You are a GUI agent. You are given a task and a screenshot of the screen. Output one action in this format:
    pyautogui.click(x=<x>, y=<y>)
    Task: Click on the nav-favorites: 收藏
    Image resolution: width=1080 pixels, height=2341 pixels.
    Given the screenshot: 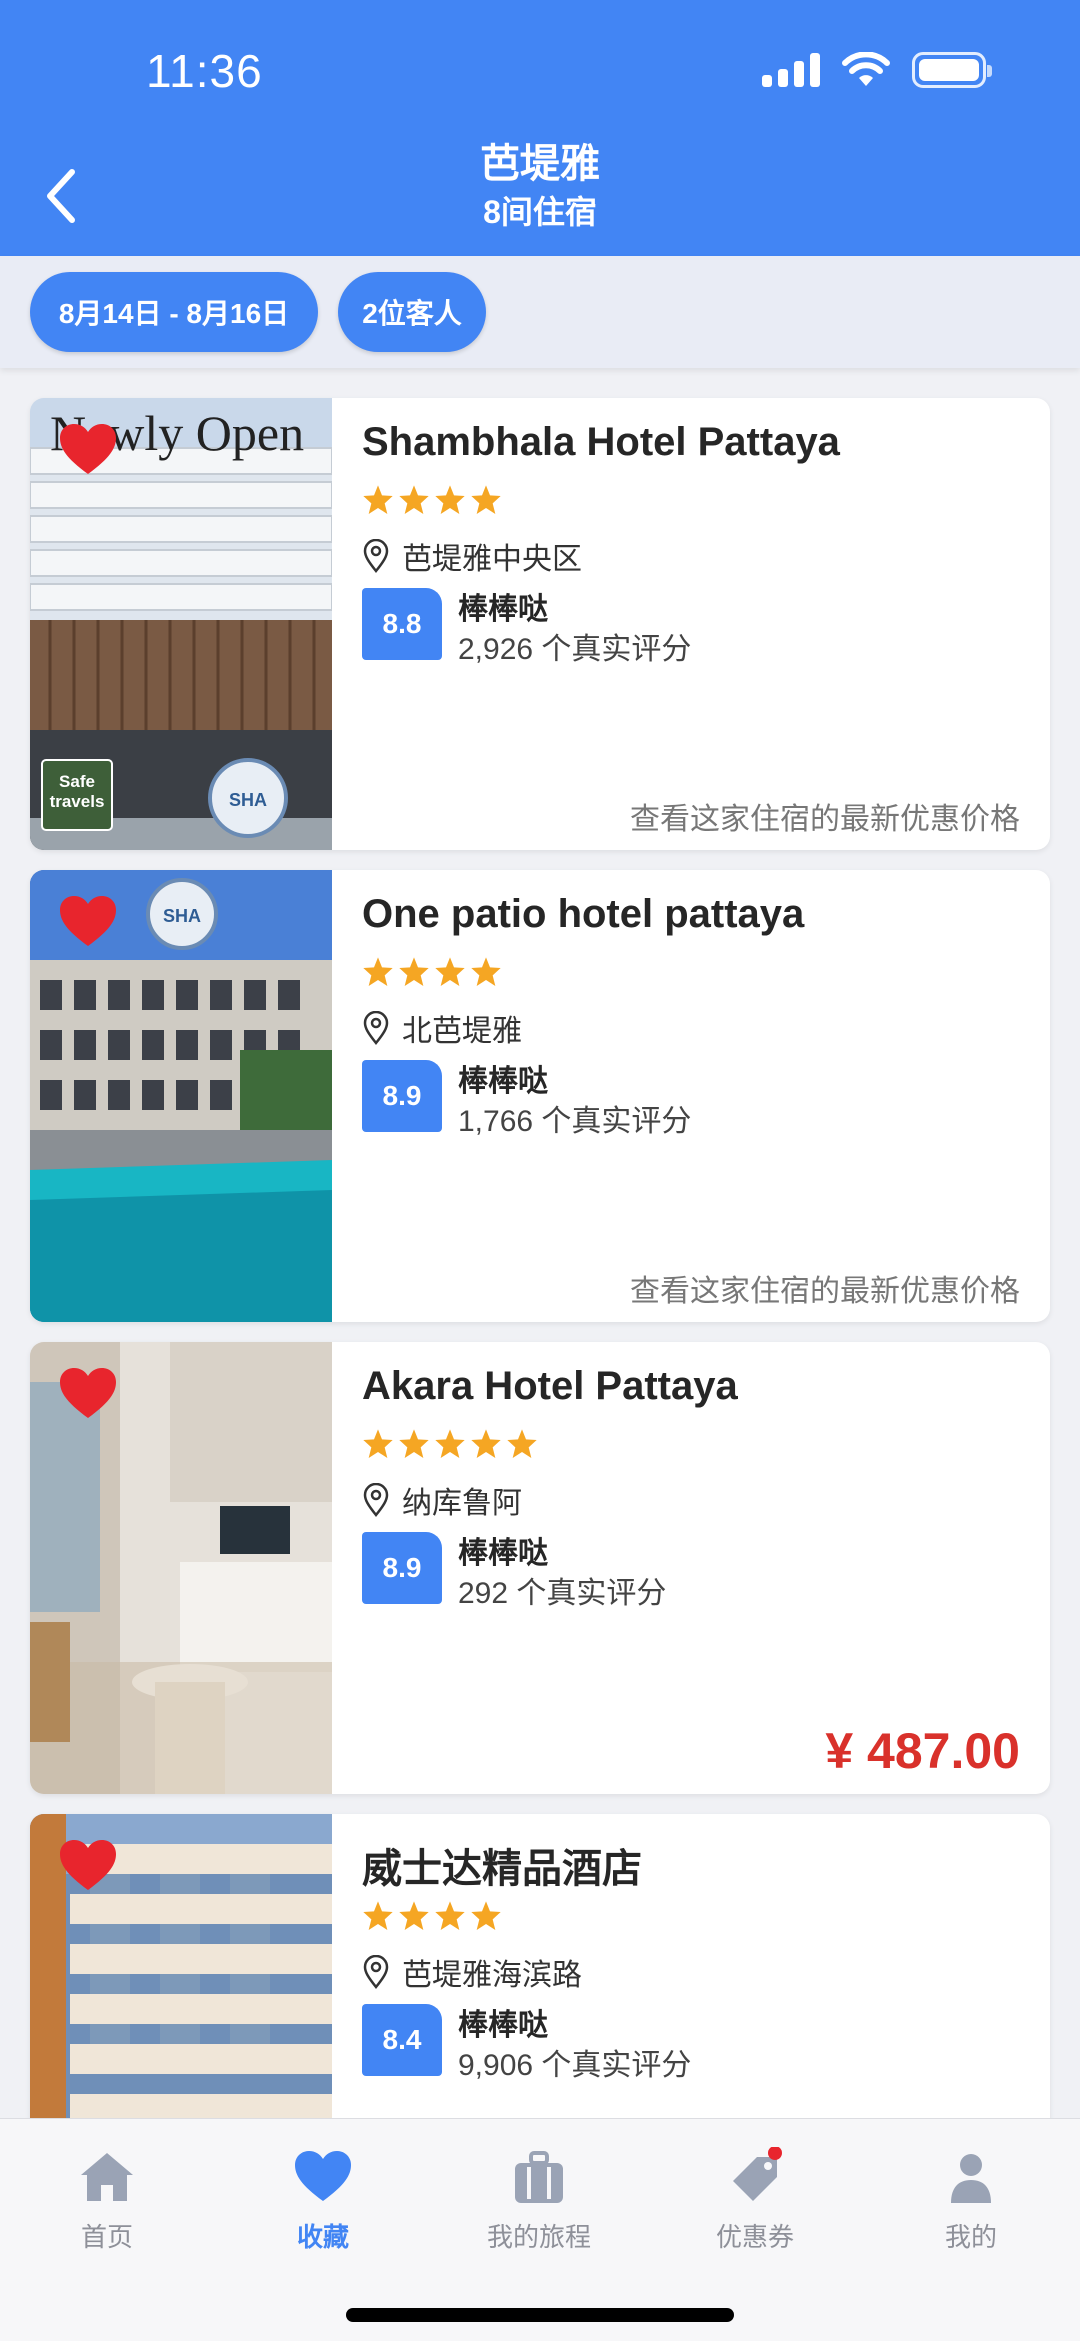 What is the action you would take?
    pyautogui.click(x=323, y=2200)
    